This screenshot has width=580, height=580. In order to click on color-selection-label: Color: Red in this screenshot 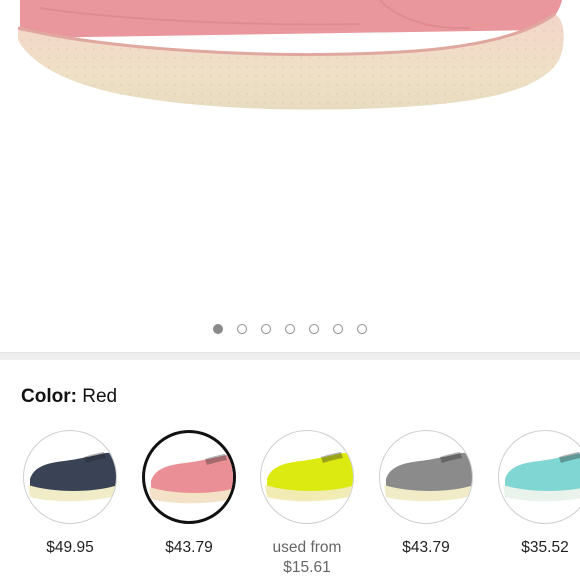, I will do `click(69, 397)`.